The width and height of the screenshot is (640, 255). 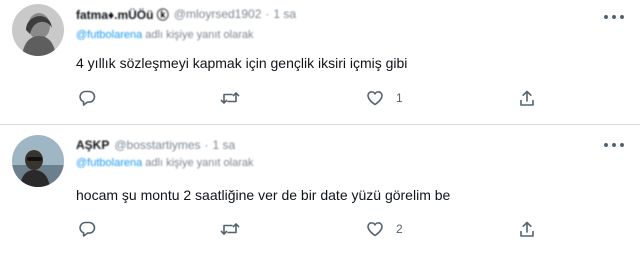 I want to click on like-count: 1, so click(x=399, y=98).